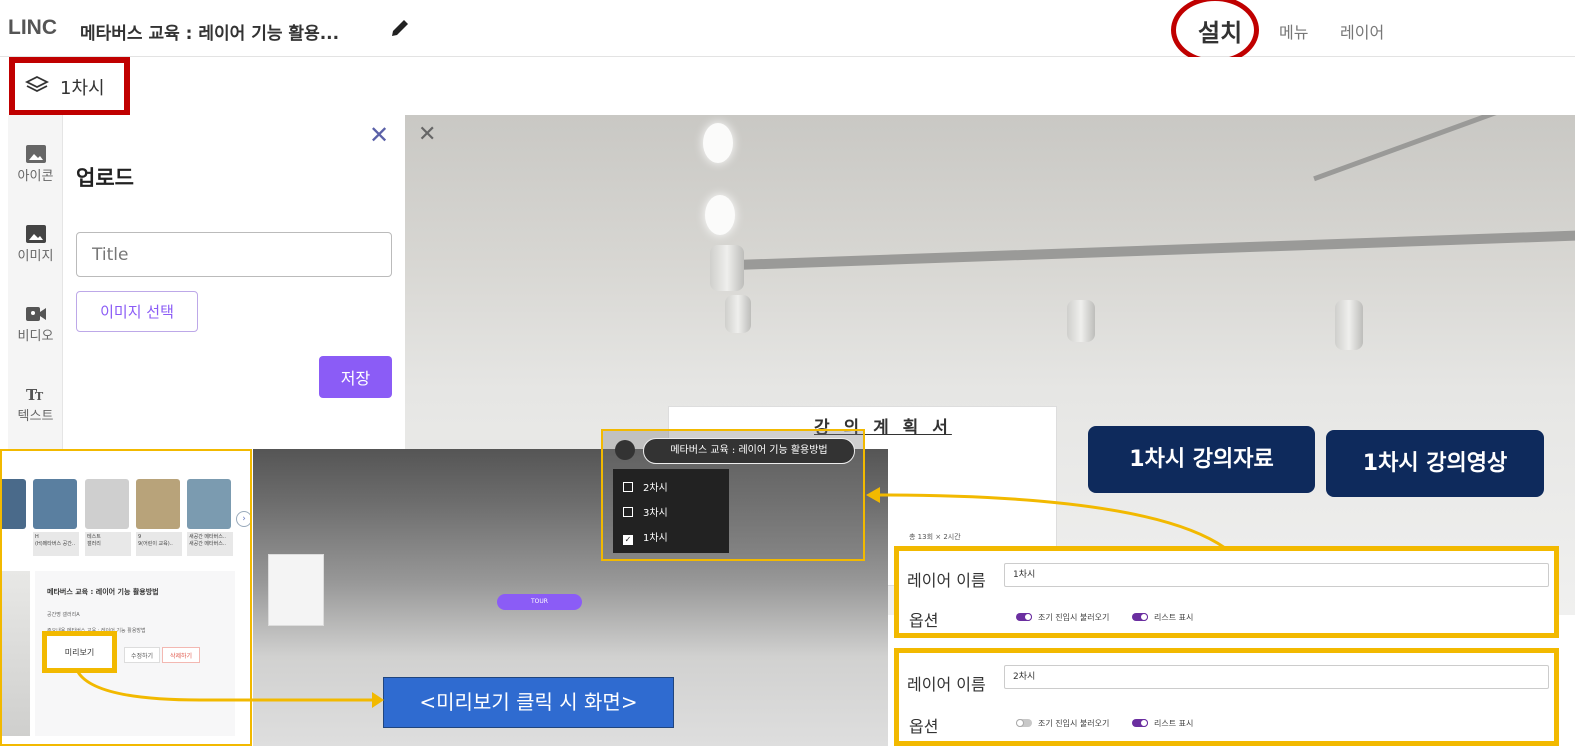  What do you see at coordinates (1362, 31) in the screenshot?
I see `nav-layer: 레이어` at bounding box center [1362, 31].